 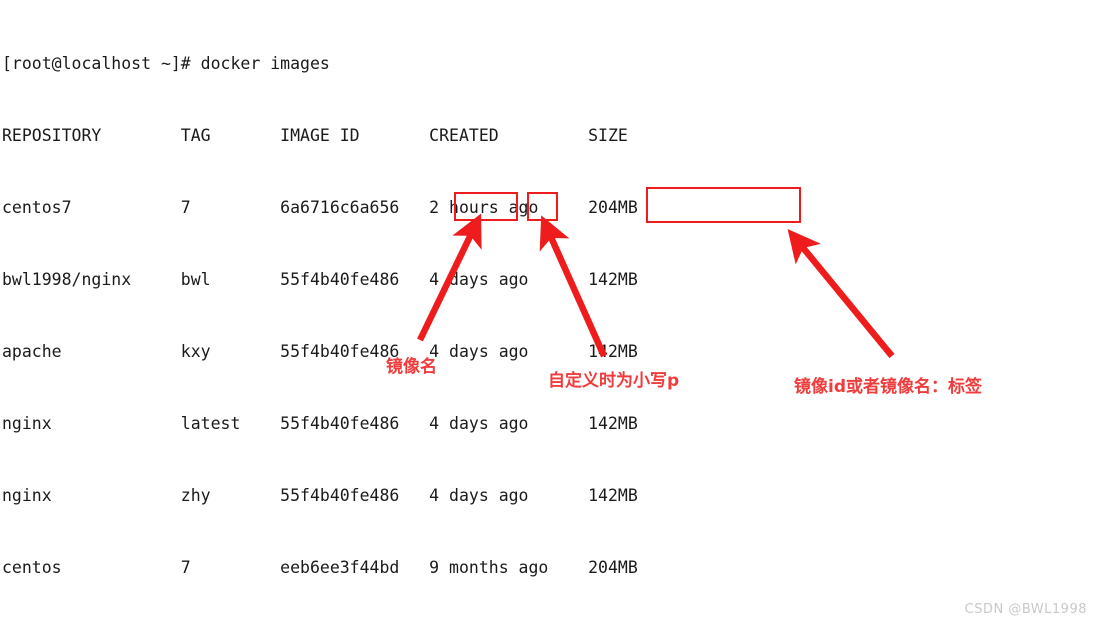 I want to click on images-table-row: apache kxy 55f4b40fe486 4 days ago 142MB, so click(x=320, y=351).